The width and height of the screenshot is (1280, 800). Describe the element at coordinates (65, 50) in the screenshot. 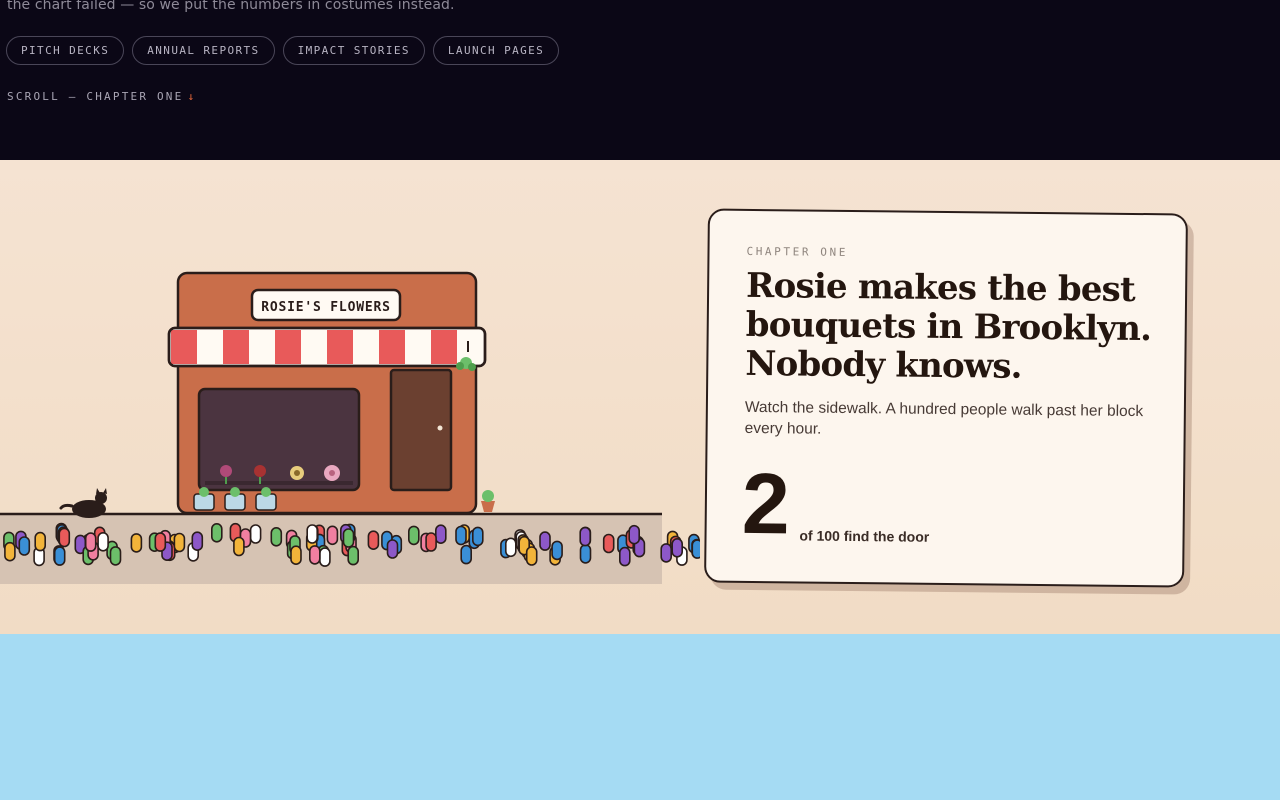

I see `chip-pitch-decks: PITCH DECKS` at that location.